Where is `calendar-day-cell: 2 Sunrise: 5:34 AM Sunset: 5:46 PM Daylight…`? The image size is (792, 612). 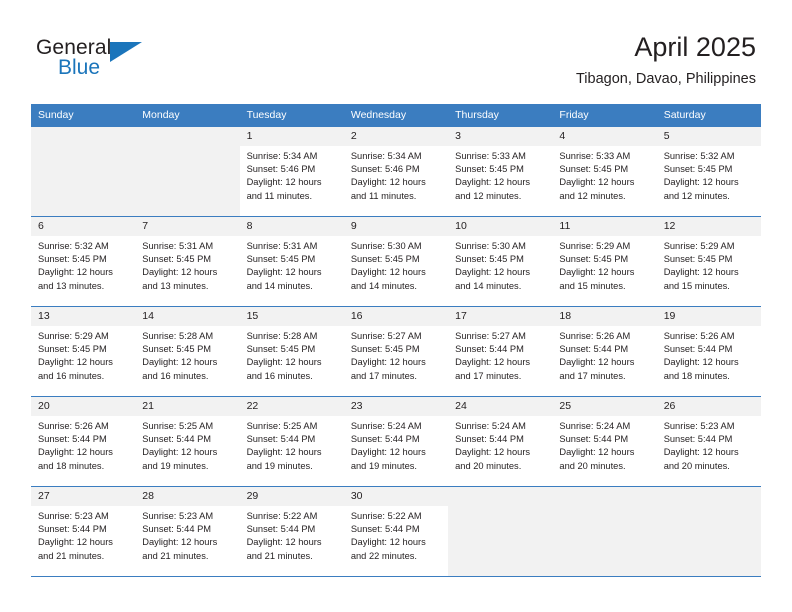 calendar-day-cell: 2 Sunrise: 5:34 AM Sunset: 5:46 PM Daylight… is located at coordinates (396, 172).